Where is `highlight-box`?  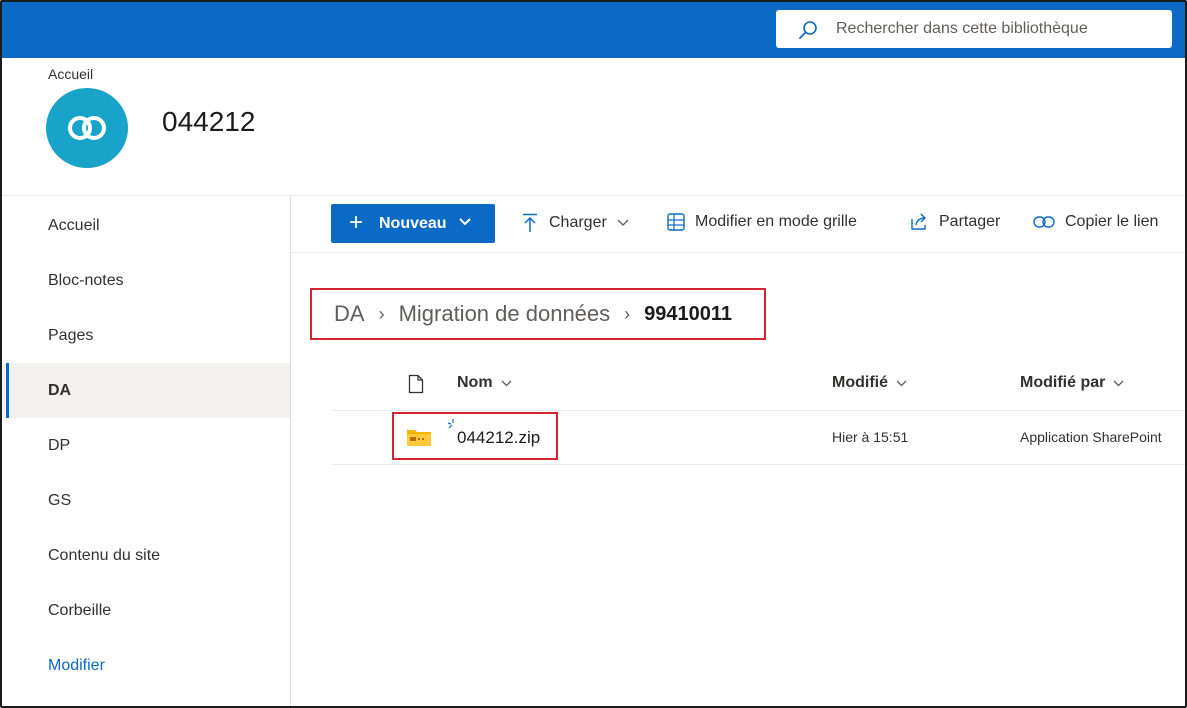
highlight-box is located at coordinates (475, 436).